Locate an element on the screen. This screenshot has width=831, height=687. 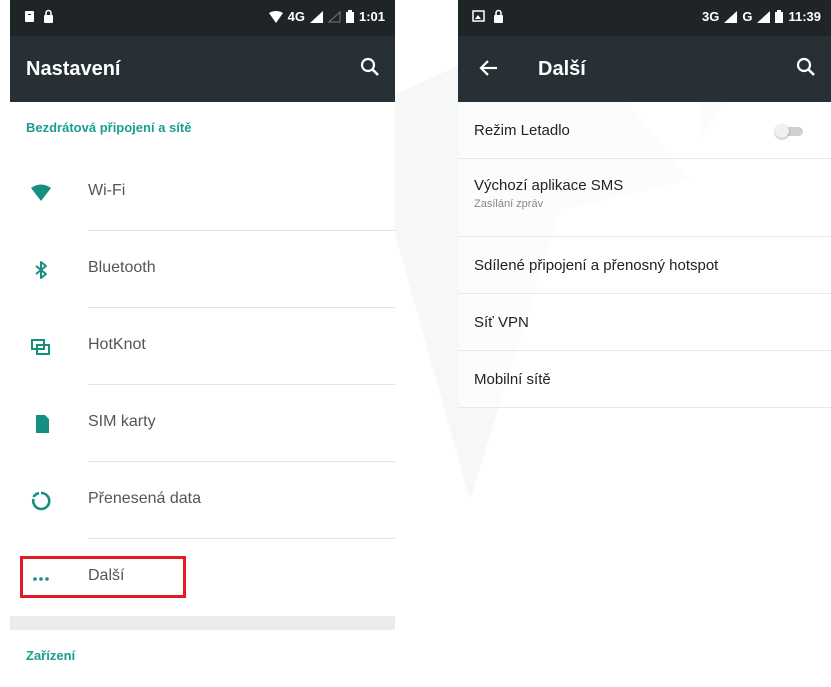
highlight-box is located at coordinates (103, 577).